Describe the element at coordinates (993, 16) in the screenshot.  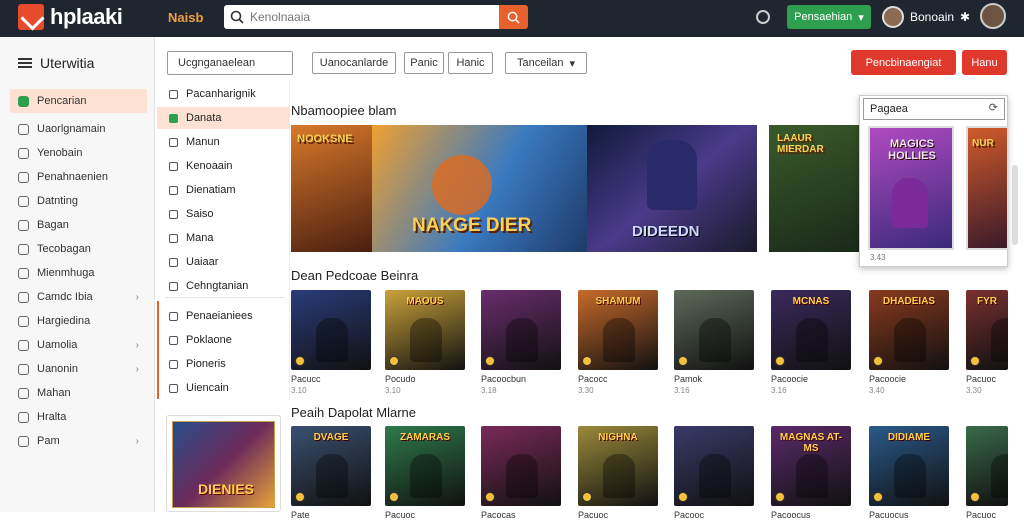
I see `profile-avatar` at that location.